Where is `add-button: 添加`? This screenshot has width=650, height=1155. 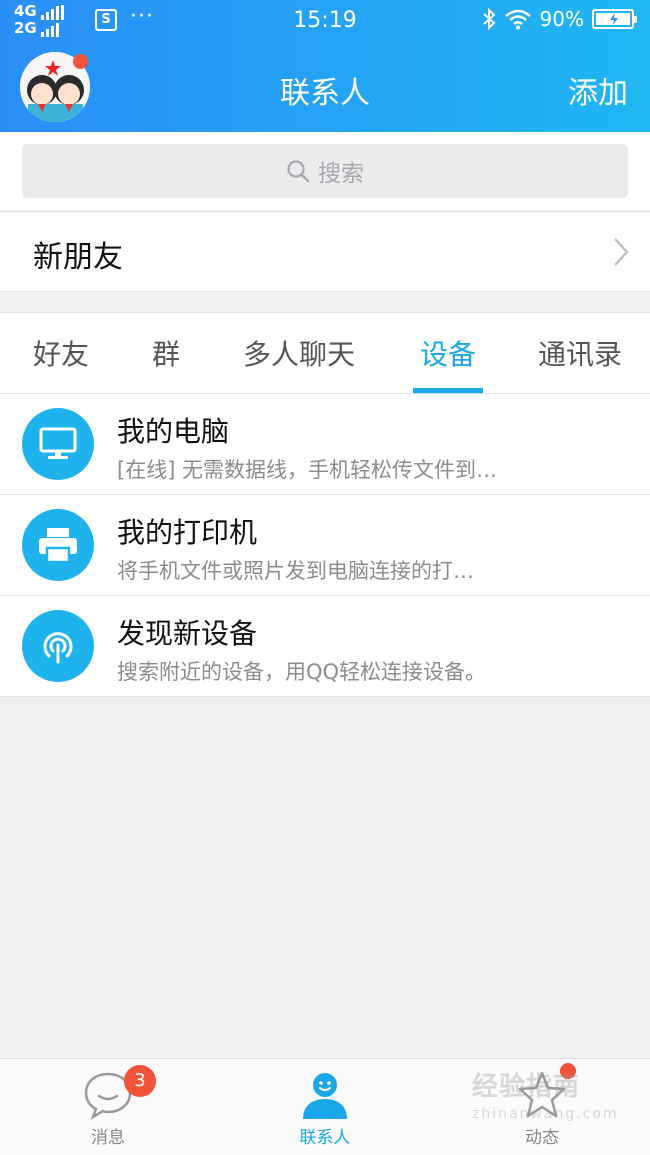
add-button: 添加 is located at coordinates (598, 90).